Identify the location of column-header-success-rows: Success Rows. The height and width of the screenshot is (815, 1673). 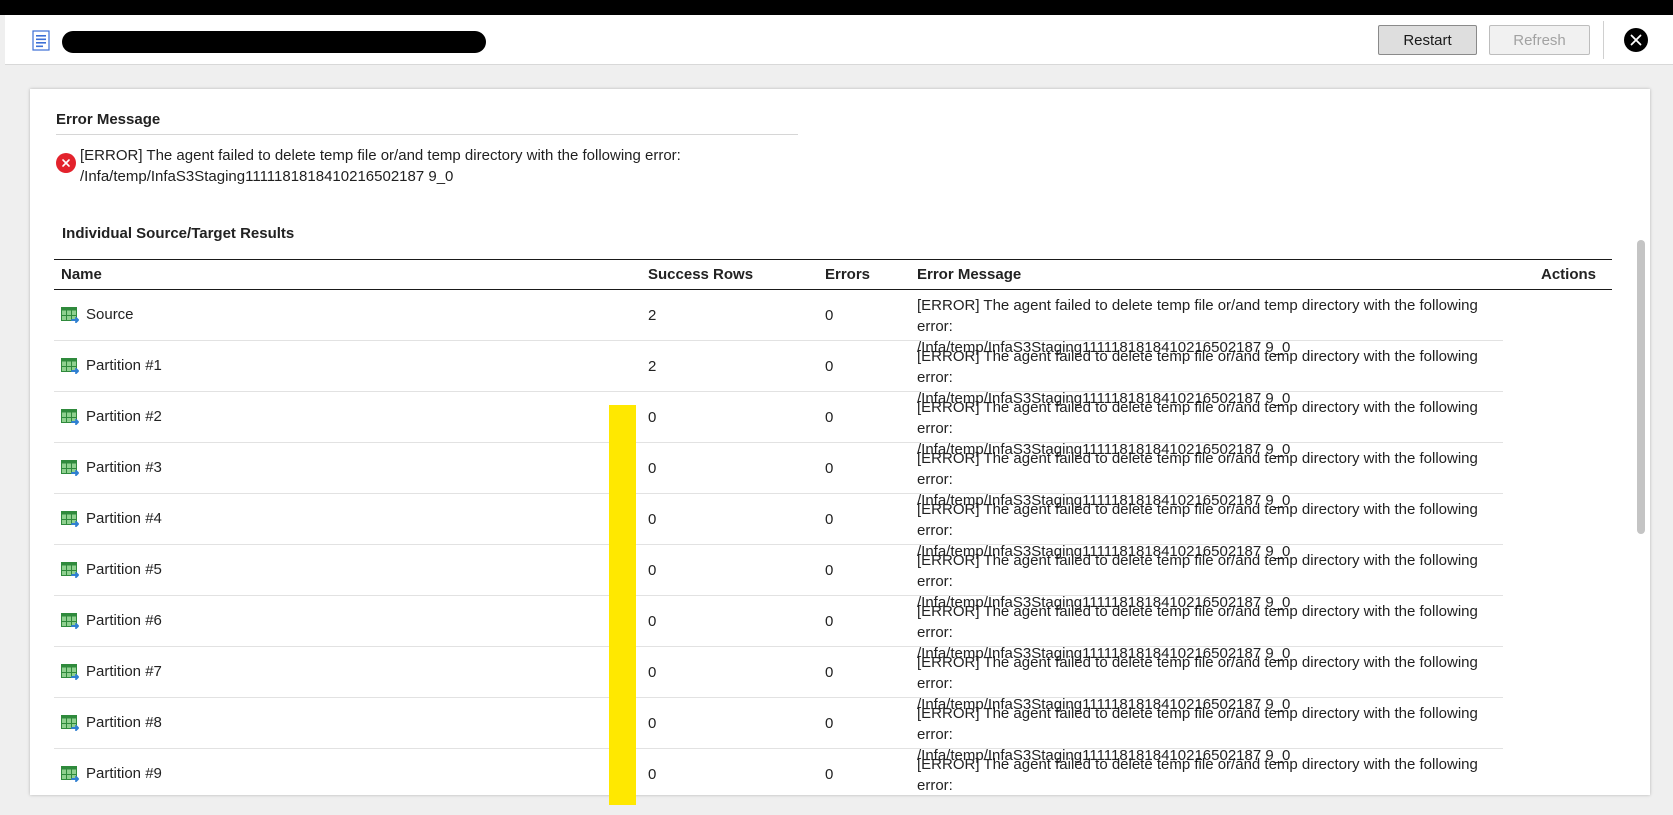
(700, 274).